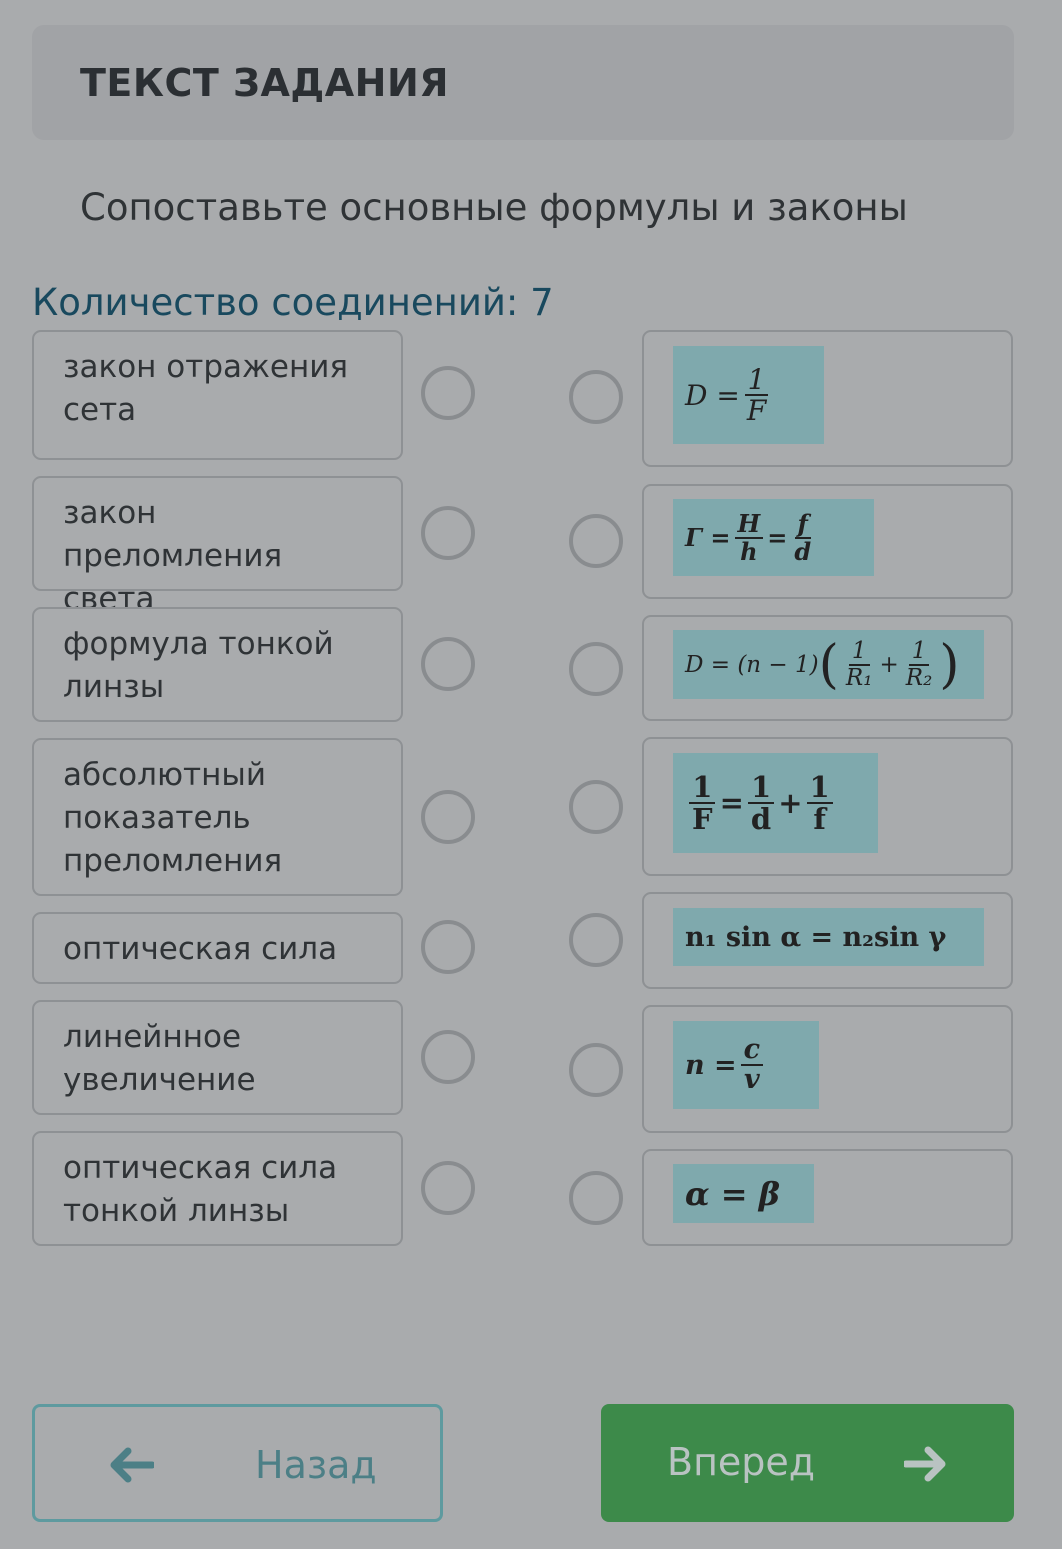 Image resolution: width=1062 pixels, height=1549 pixels. What do you see at coordinates (206, 388) in the screenshot?
I see `match-left-label: закон отражения сета` at bounding box center [206, 388].